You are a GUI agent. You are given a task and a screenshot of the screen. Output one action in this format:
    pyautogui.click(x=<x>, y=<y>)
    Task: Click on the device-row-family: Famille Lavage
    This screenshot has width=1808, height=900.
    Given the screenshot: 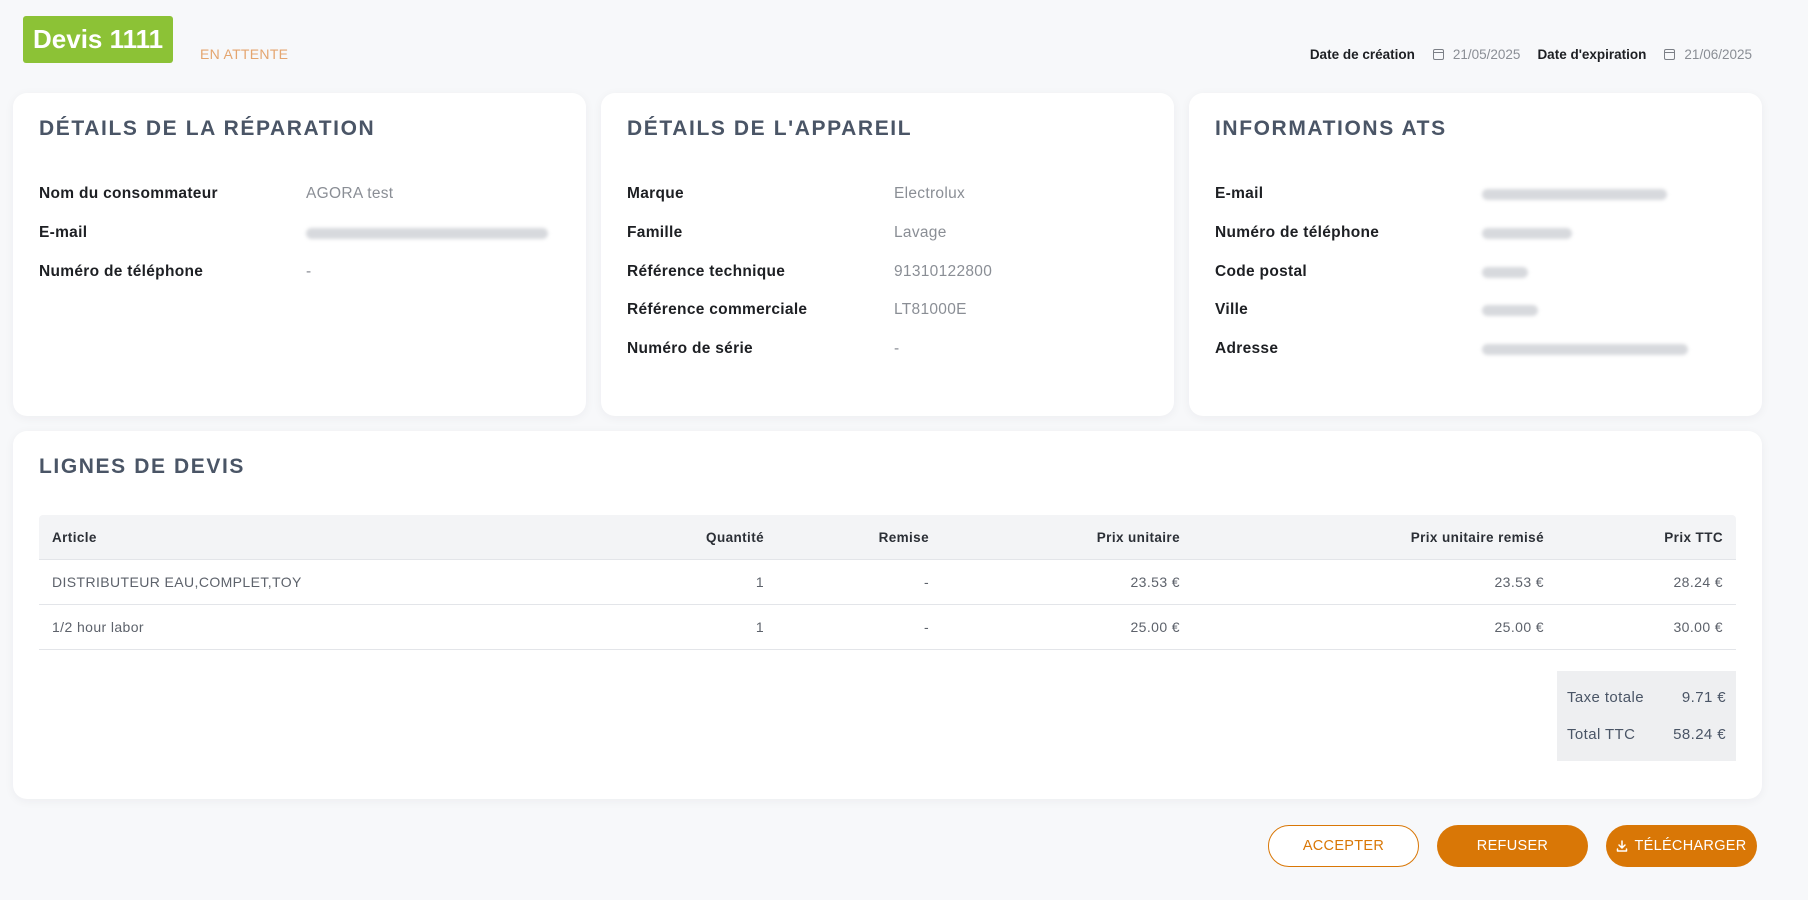 What is the action you would take?
    pyautogui.click(x=887, y=233)
    